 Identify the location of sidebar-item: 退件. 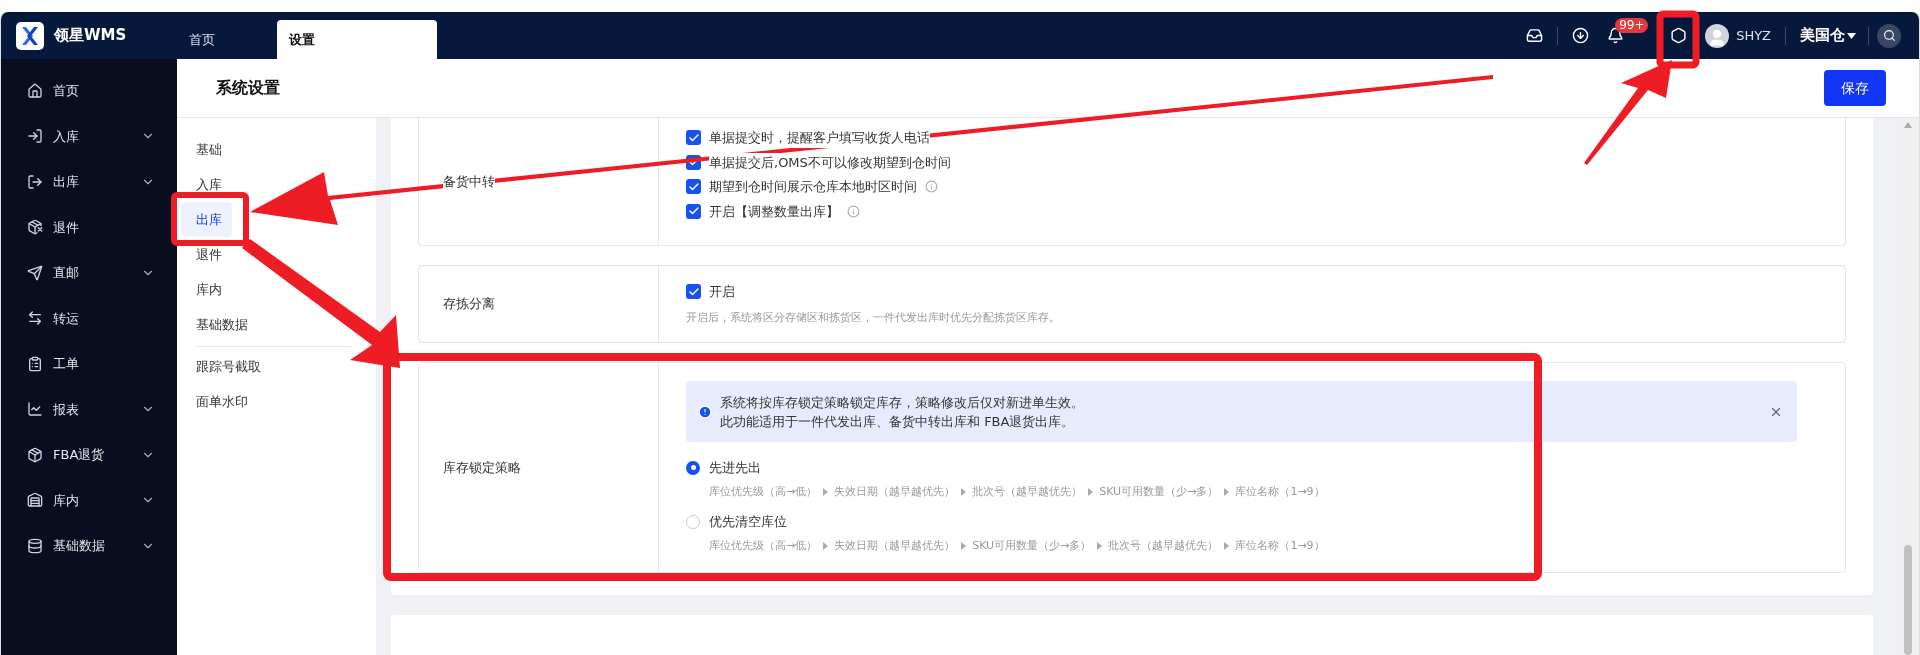
(89, 227).